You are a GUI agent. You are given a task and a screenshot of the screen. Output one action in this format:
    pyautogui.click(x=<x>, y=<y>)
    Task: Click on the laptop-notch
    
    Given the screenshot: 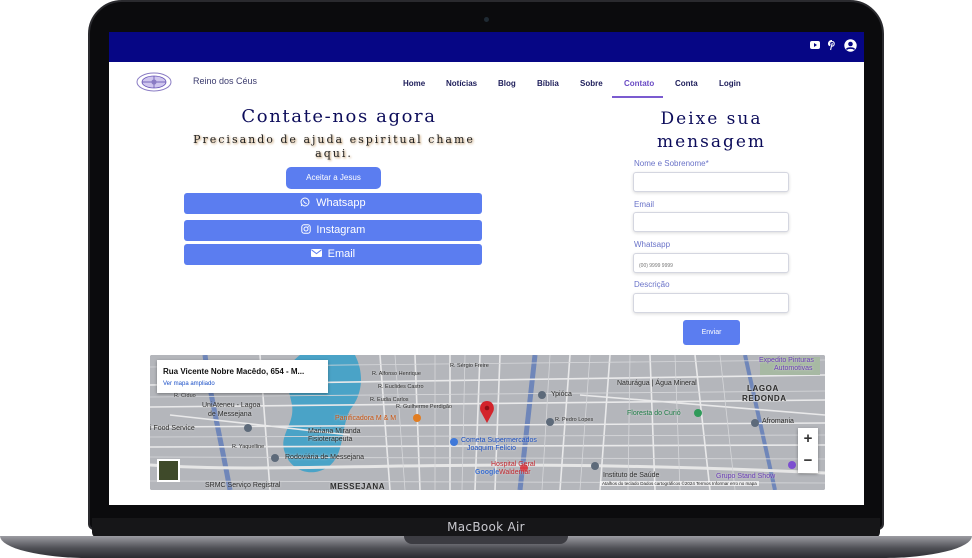 What is the action you would take?
    pyautogui.click(x=486, y=540)
    